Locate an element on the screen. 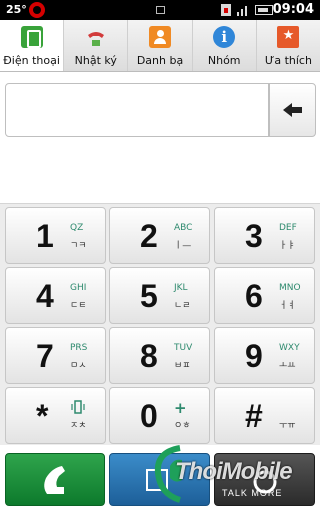  key-digit: 0 is located at coordinates (149, 416).